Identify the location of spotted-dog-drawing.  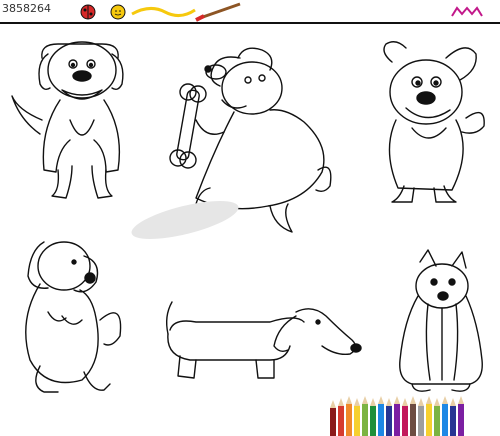
(434, 122).